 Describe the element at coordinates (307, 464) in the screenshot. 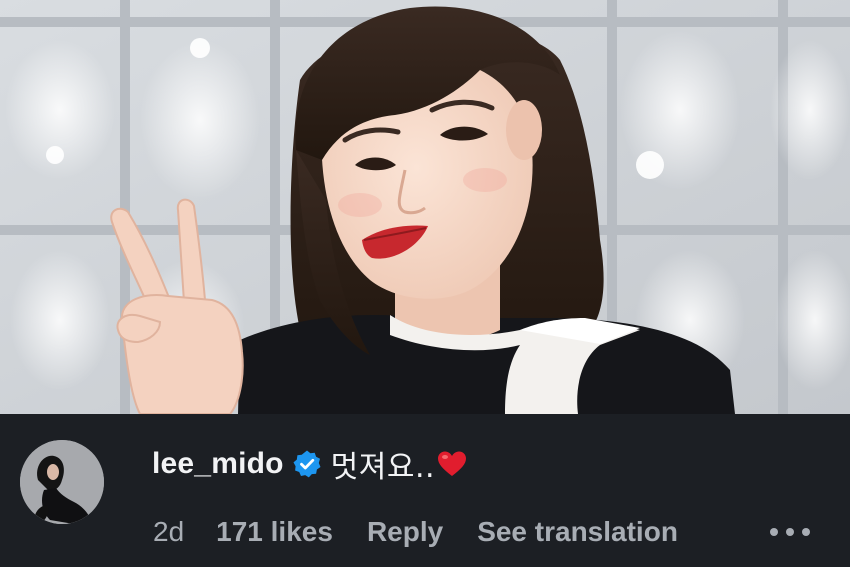

I see `verified-badge-icon` at that location.